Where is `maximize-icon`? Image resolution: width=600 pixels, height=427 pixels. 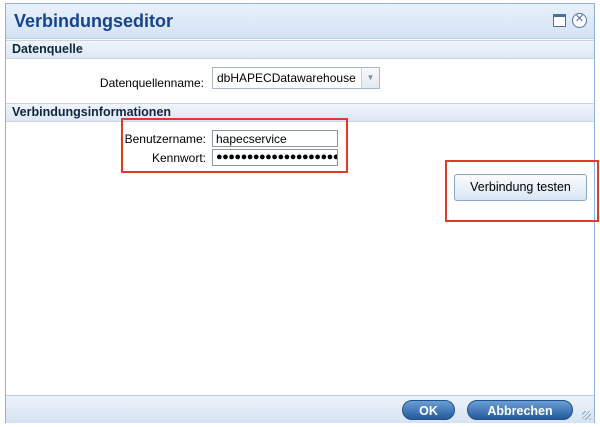
maximize-icon is located at coordinates (559, 20).